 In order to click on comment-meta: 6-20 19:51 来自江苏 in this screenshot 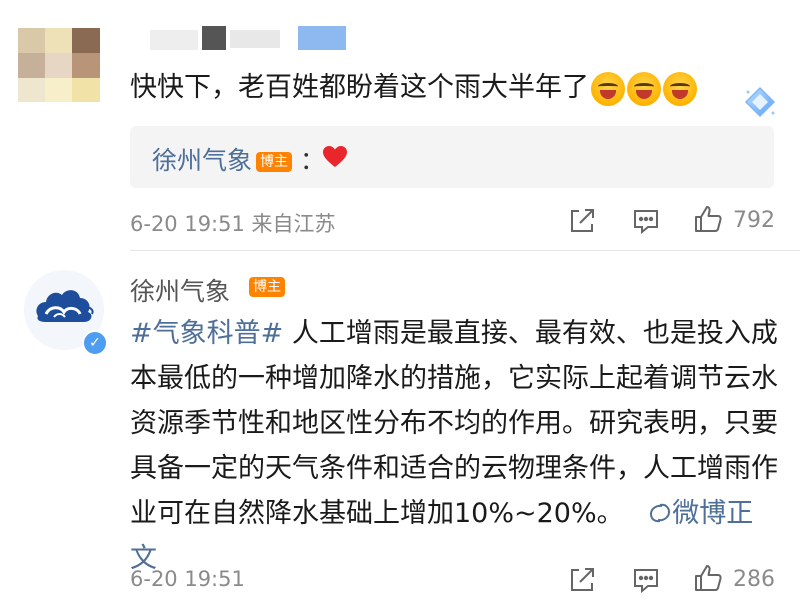, I will do `click(233, 224)`.